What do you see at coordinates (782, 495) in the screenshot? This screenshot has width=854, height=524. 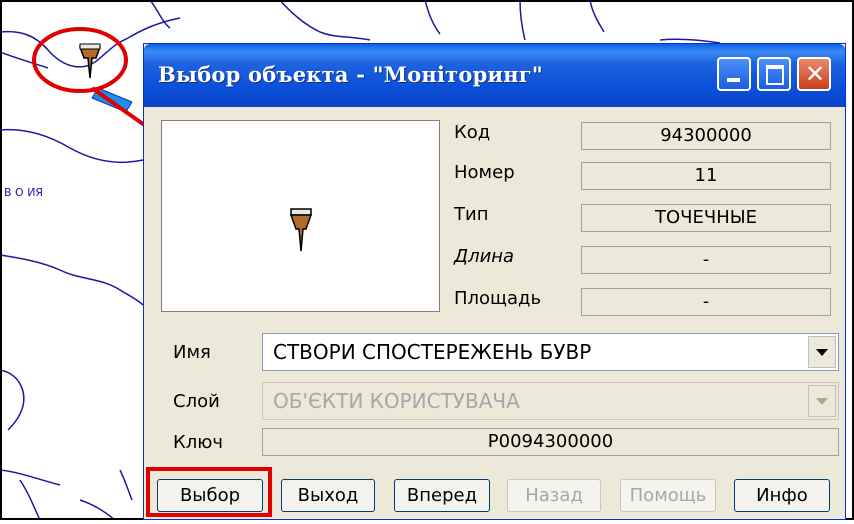 I see `info-button: Инфо` at bounding box center [782, 495].